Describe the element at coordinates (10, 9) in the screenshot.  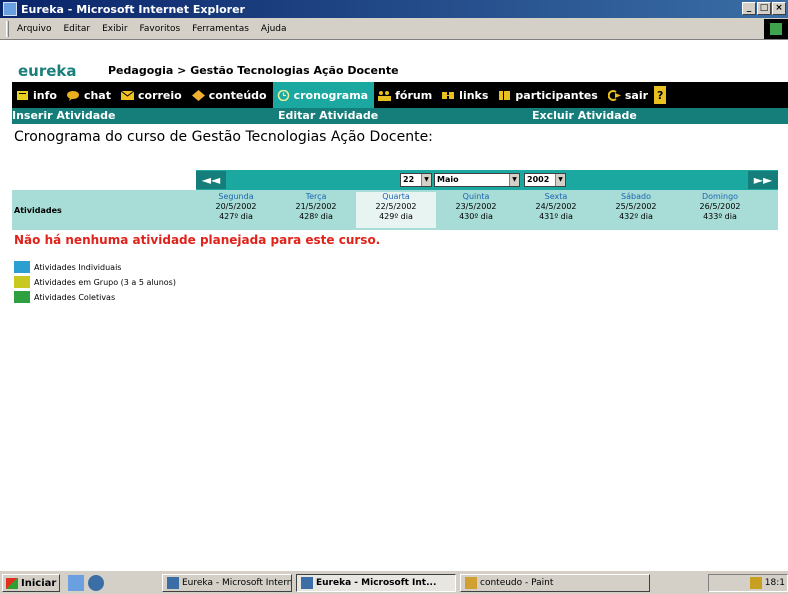
I see `ie-window-icon` at that location.